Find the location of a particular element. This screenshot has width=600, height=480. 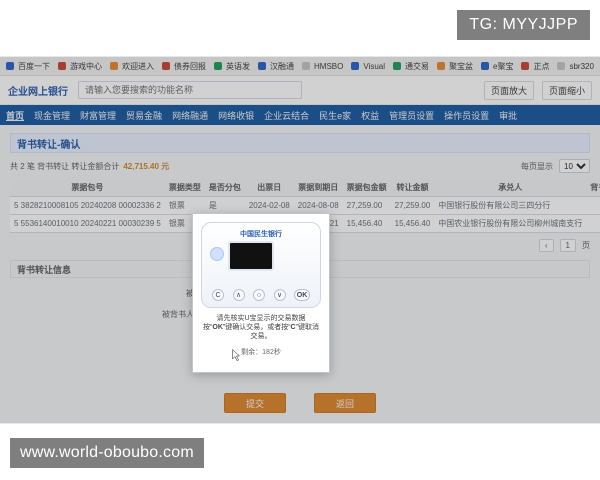

device-key: ○ is located at coordinates (259, 295).